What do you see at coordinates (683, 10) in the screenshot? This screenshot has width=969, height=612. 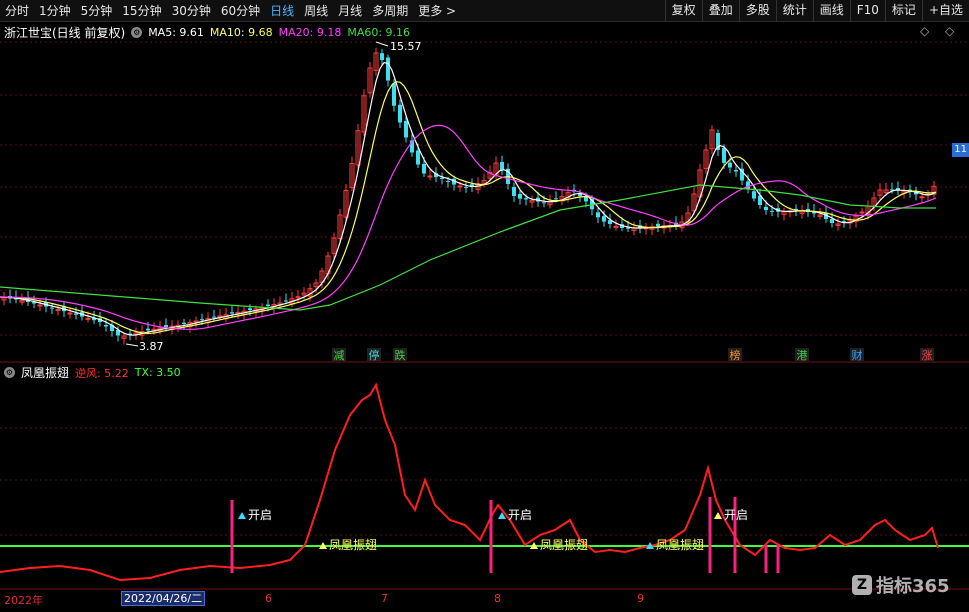 I see `toolbar-button-0: 复权` at bounding box center [683, 10].